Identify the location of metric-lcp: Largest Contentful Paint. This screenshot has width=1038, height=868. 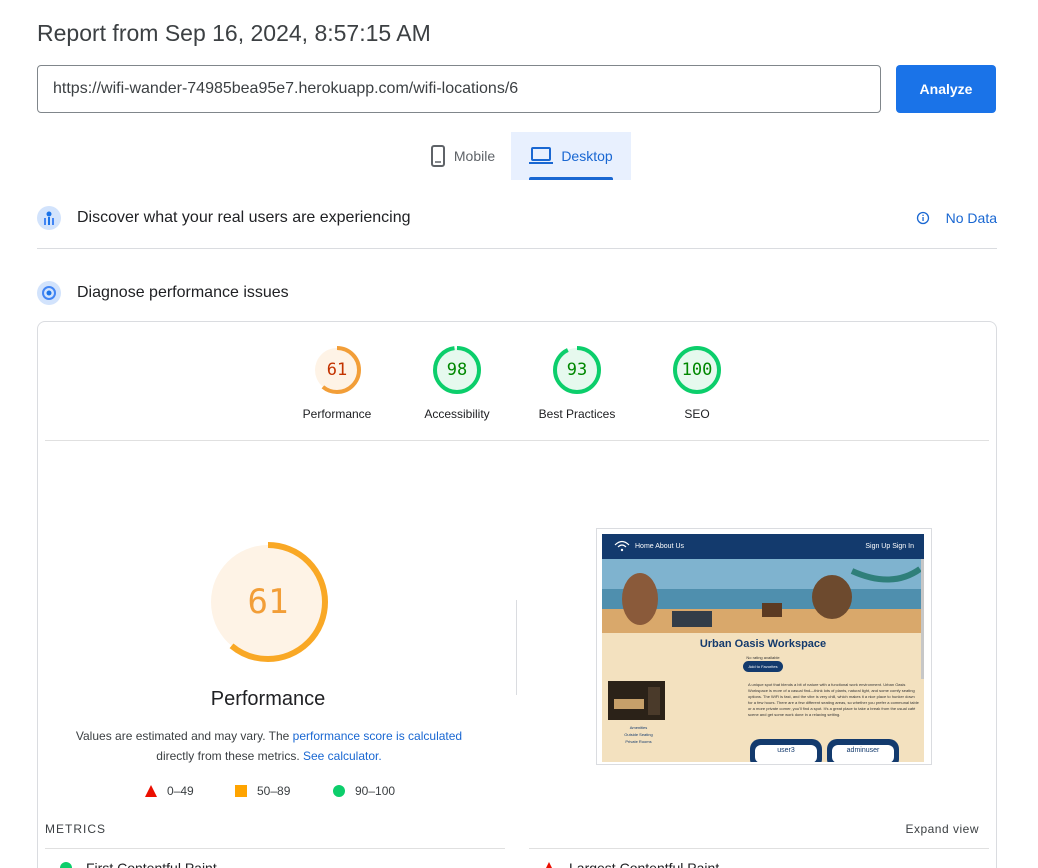
(631, 864).